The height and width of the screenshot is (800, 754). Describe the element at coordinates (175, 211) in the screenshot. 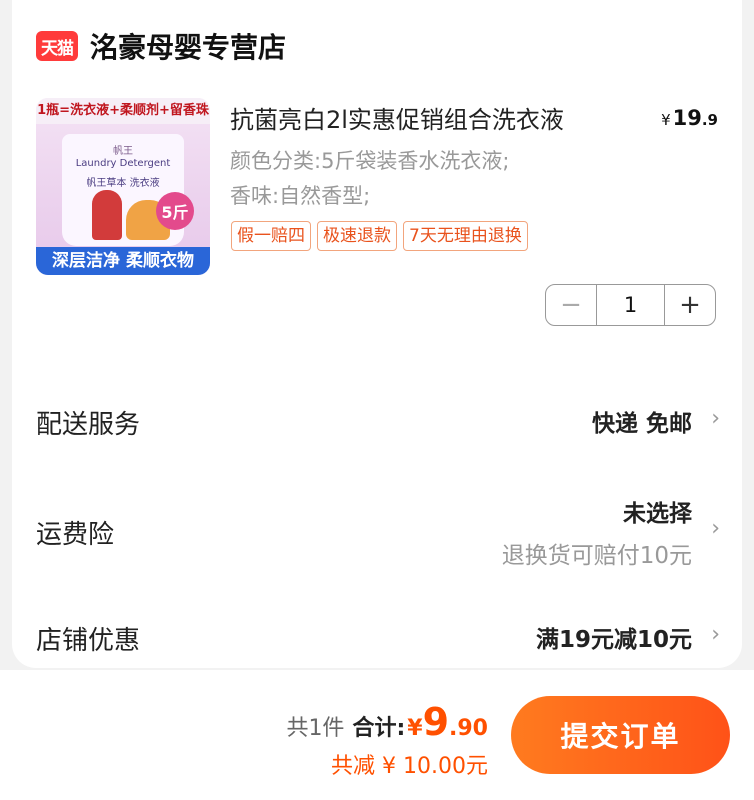

I see `weight-badge: 5斤` at that location.